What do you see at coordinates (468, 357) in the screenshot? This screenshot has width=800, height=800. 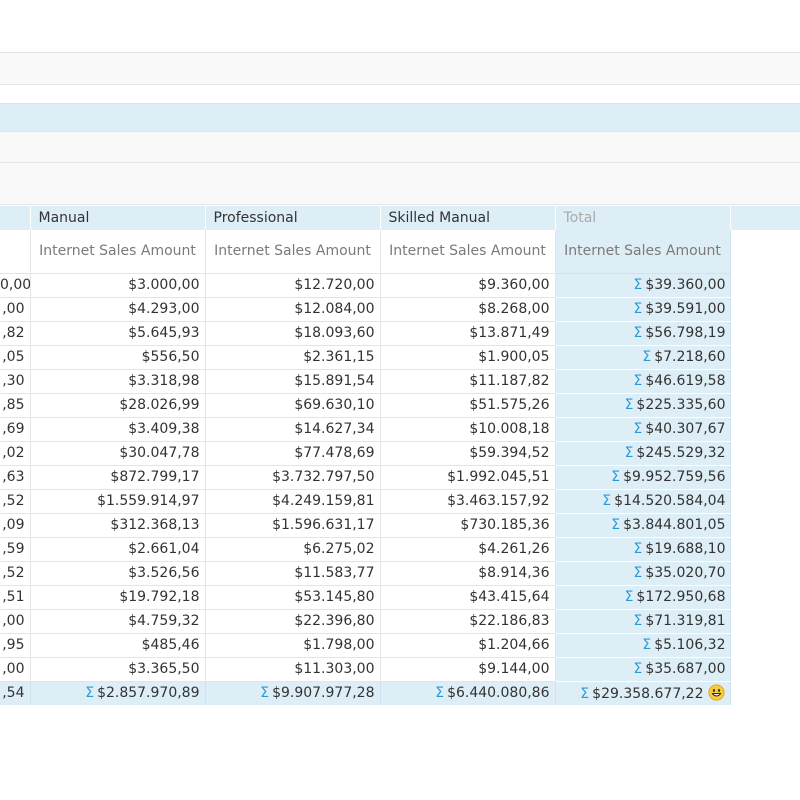 I see `cell-skilled-manual: $1.900,05` at bounding box center [468, 357].